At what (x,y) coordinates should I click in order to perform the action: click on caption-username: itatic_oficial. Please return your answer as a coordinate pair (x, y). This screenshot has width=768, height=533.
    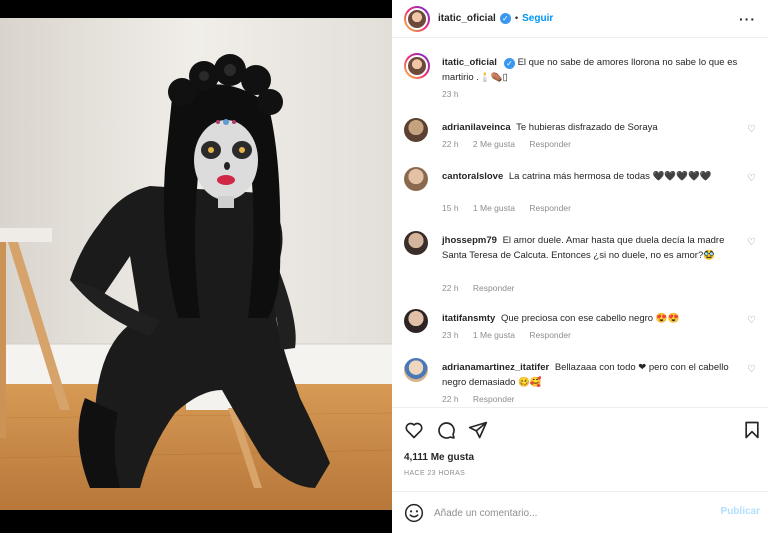
    Looking at the image, I should click on (469, 62).